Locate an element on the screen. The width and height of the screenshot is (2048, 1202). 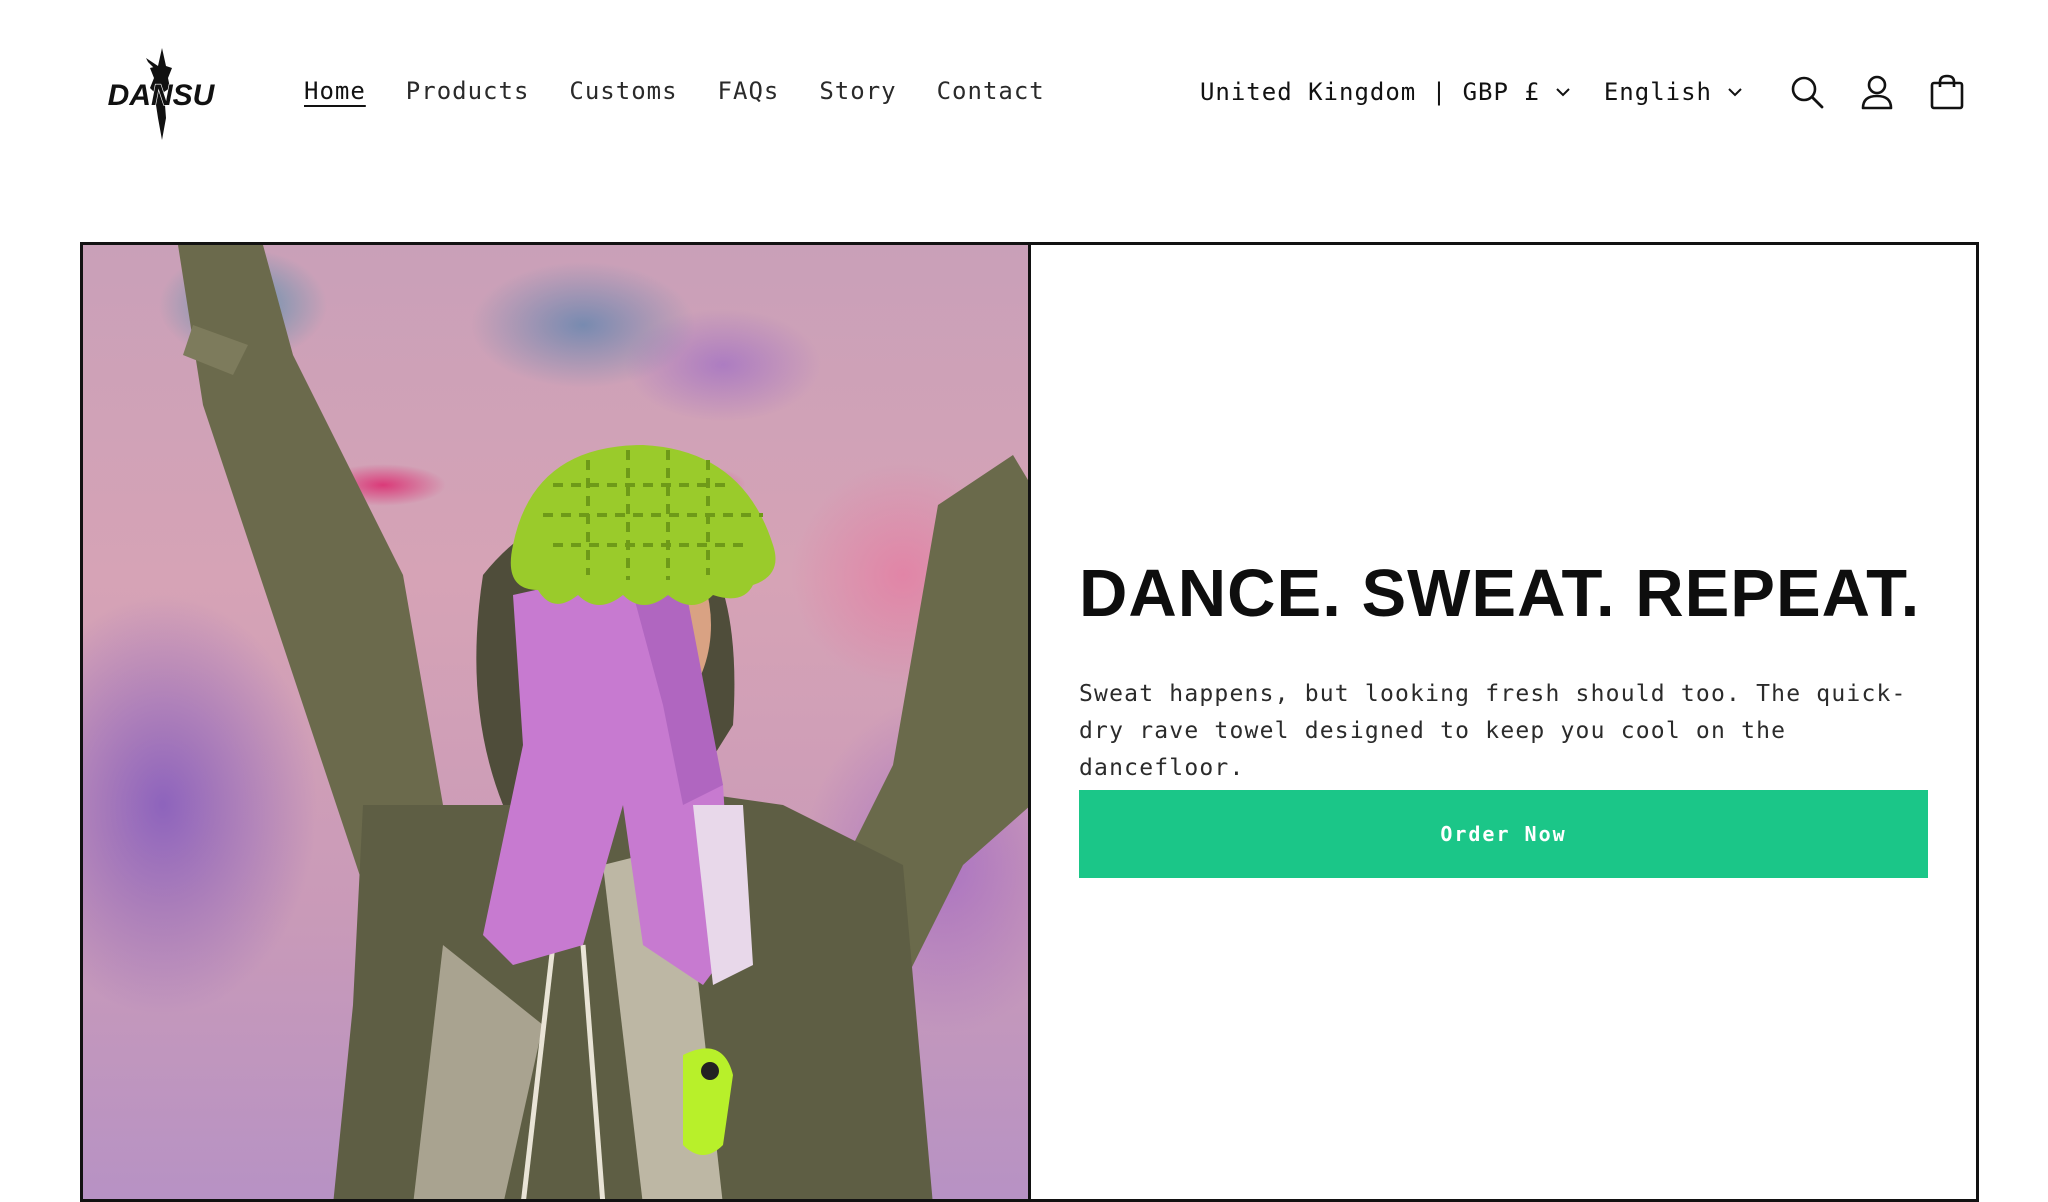
account-icon is located at coordinates (1877, 92).